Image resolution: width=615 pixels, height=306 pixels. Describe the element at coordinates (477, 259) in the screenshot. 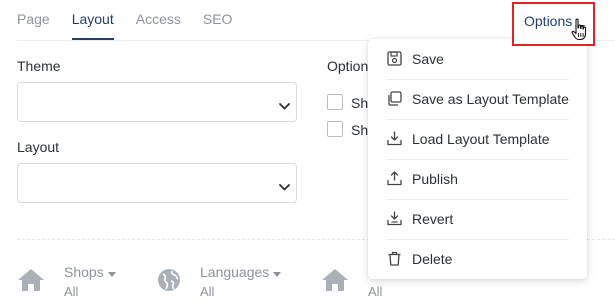

I see `menu-item-delete: Delete` at that location.